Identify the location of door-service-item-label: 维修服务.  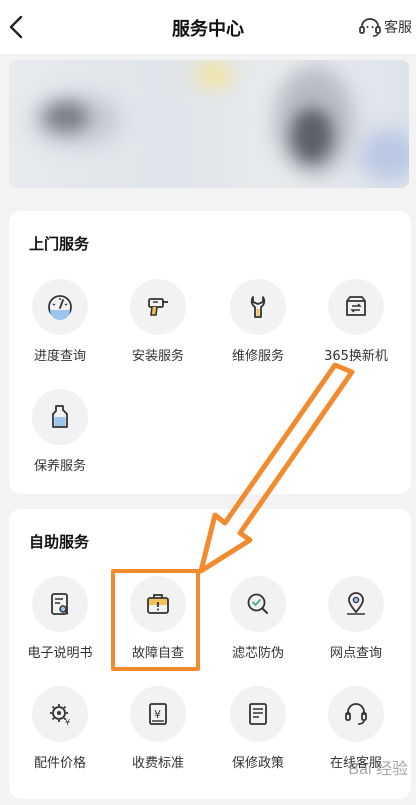
(257, 356).